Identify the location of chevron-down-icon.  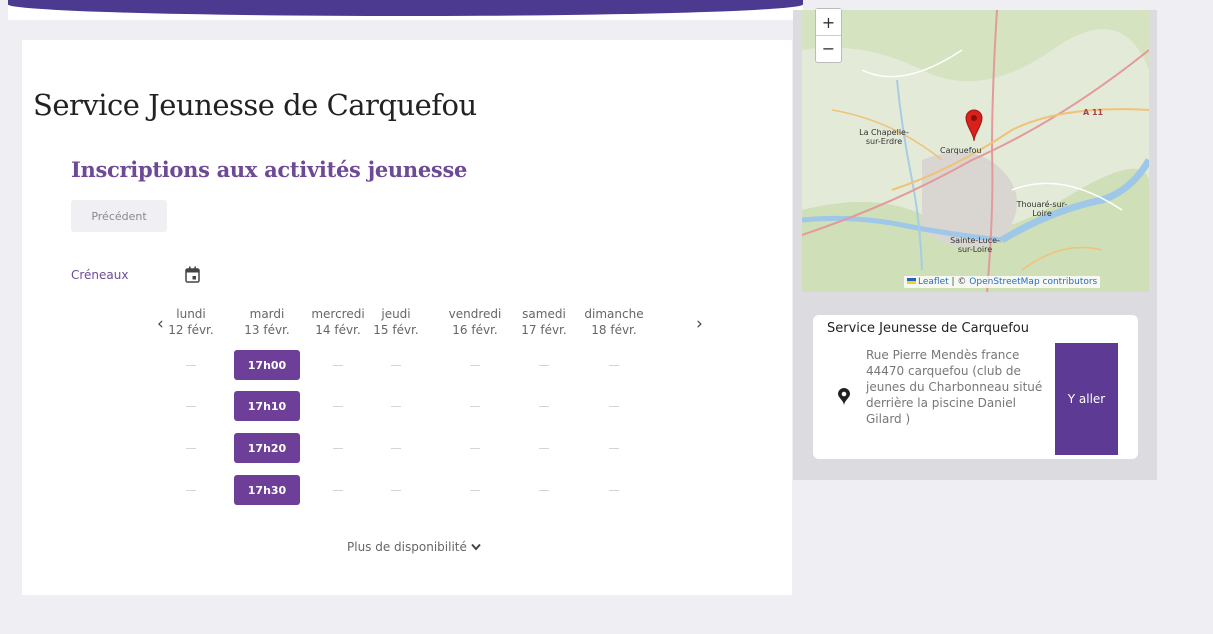
(476, 547).